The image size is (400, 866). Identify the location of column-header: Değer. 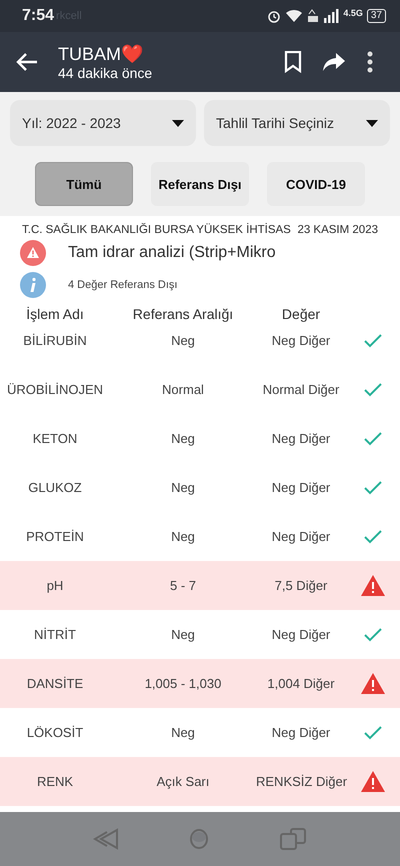
(301, 314).